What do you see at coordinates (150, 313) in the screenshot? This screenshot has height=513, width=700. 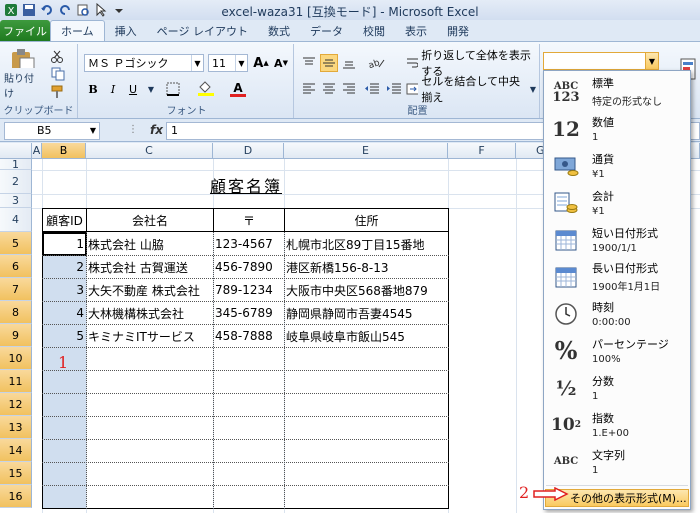 I see `table-cell-company: 大林機構株式会社` at bounding box center [150, 313].